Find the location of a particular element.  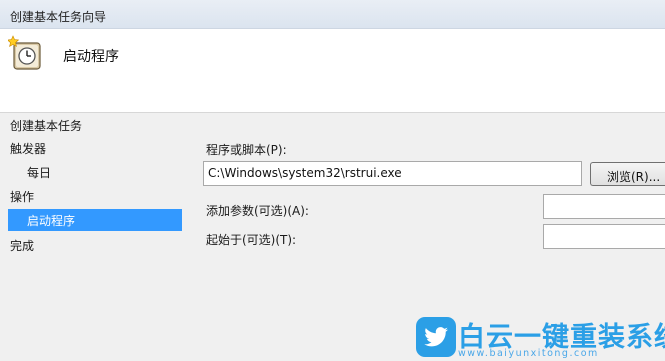

nav-item-action: 操作 is located at coordinates (22, 196).